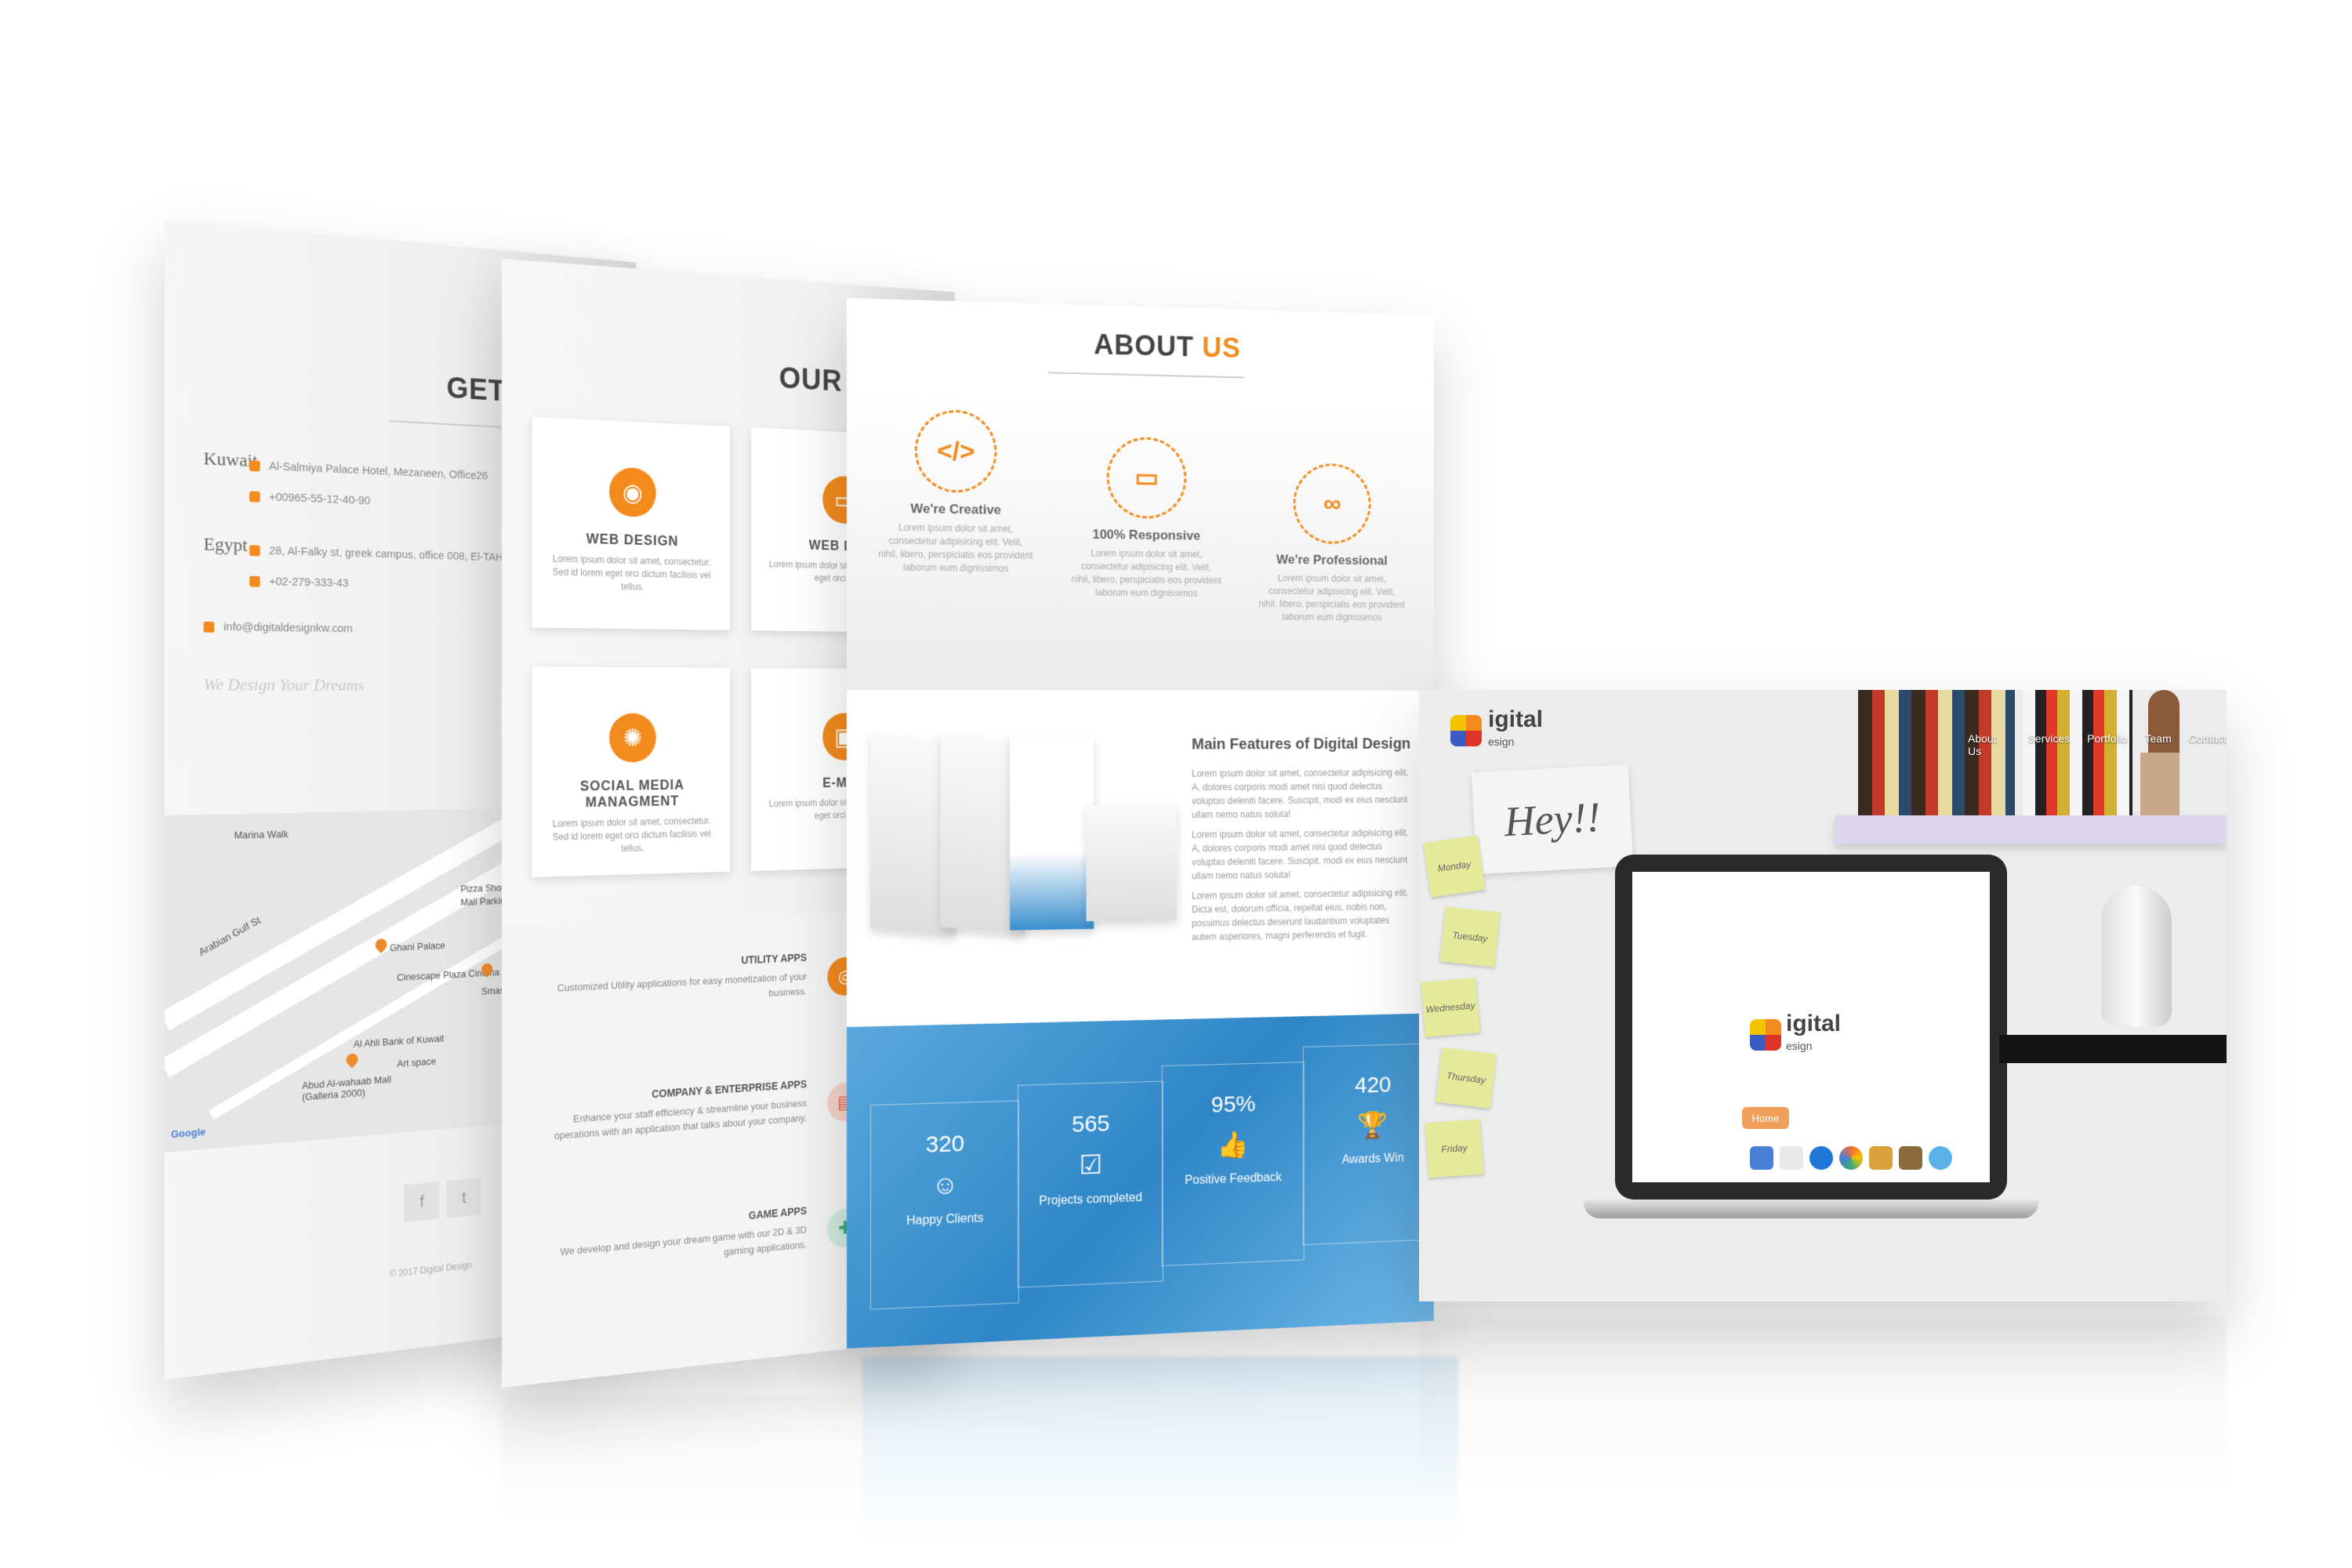 The image size is (2352, 1568). Describe the element at coordinates (945, 1220) in the screenshot. I see `stat-label: Happy Clients` at that location.